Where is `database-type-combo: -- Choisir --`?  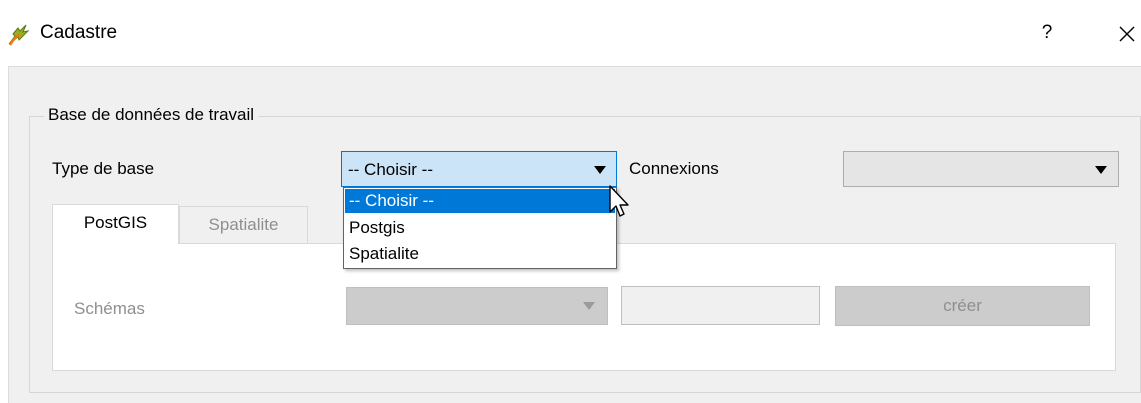 database-type-combo: -- Choisir -- is located at coordinates (479, 169).